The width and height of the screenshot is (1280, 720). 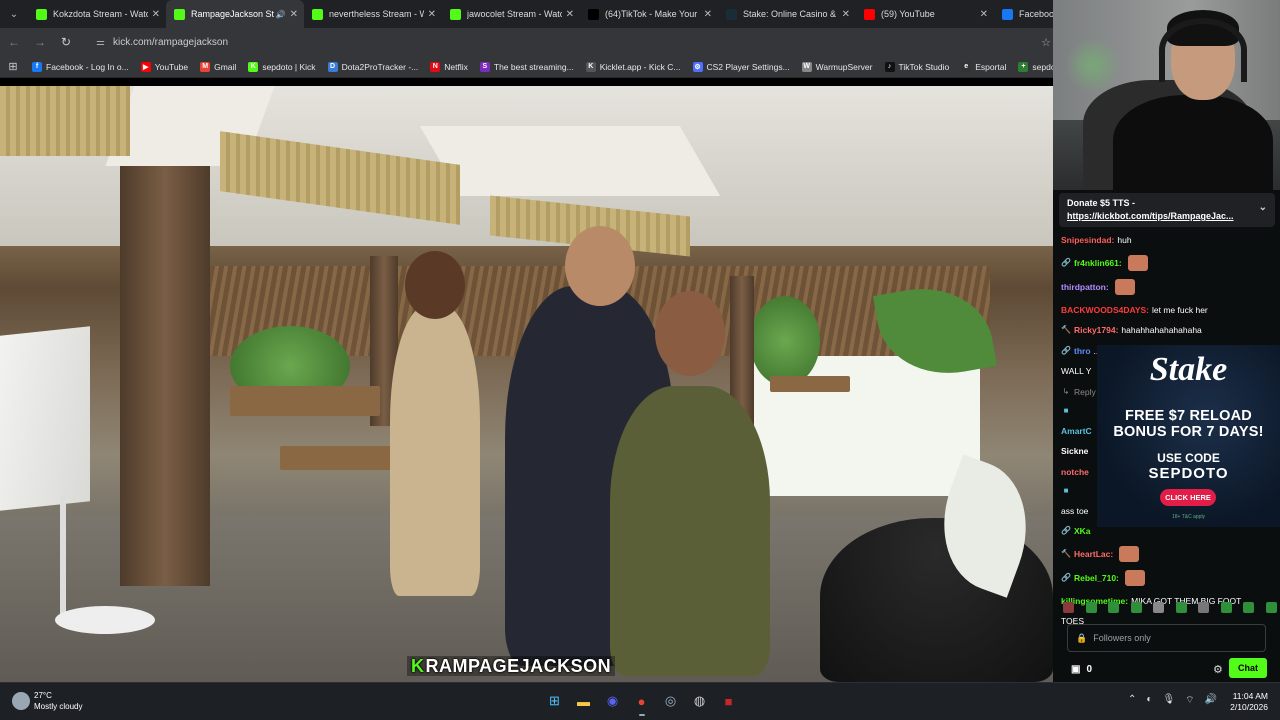 What do you see at coordinates (1085, 287) in the screenshot?
I see `chat-username: thirdpatton:` at bounding box center [1085, 287].